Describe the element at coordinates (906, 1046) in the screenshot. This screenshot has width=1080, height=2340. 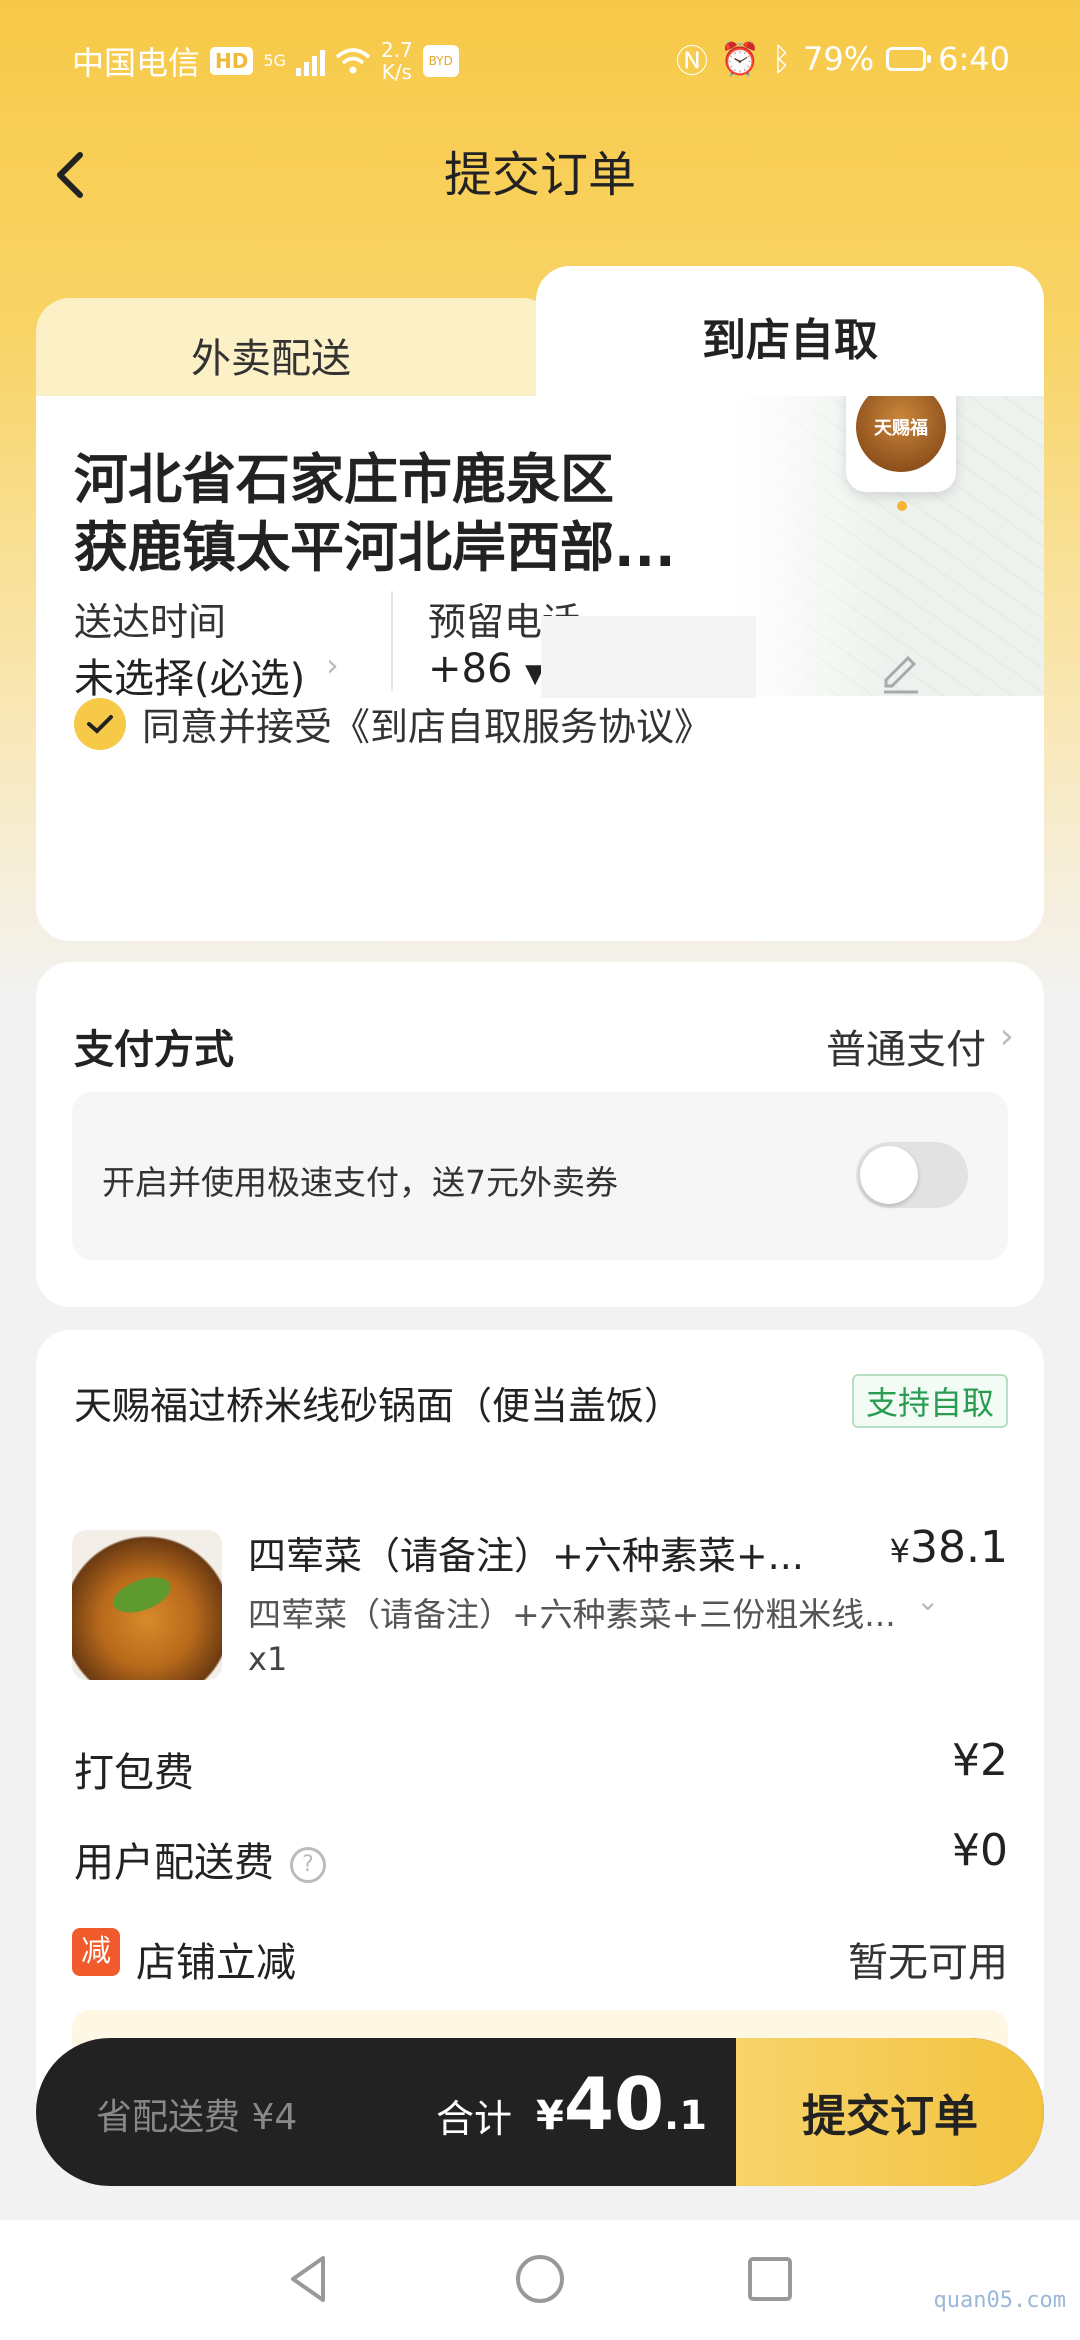
I see `payment-method-select: 普通支付` at that location.